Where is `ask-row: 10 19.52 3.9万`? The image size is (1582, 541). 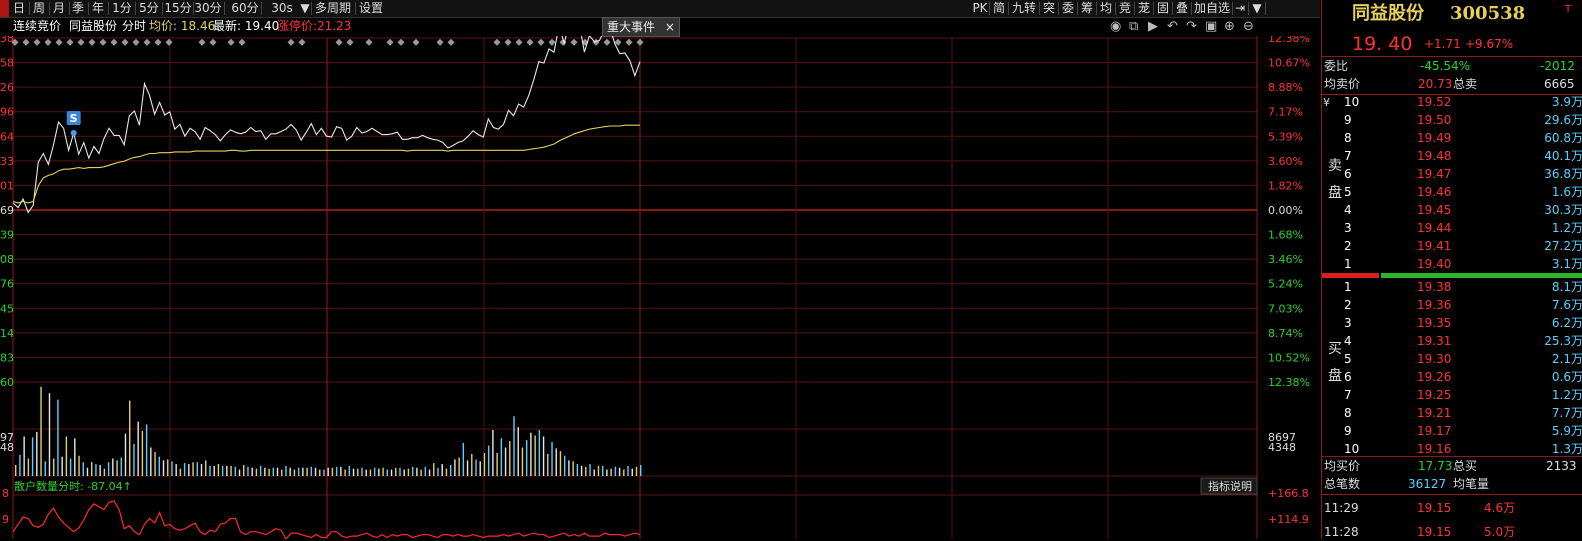
ask-row: 10 19.52 3.9万 is located at coordinates (1452, 102).